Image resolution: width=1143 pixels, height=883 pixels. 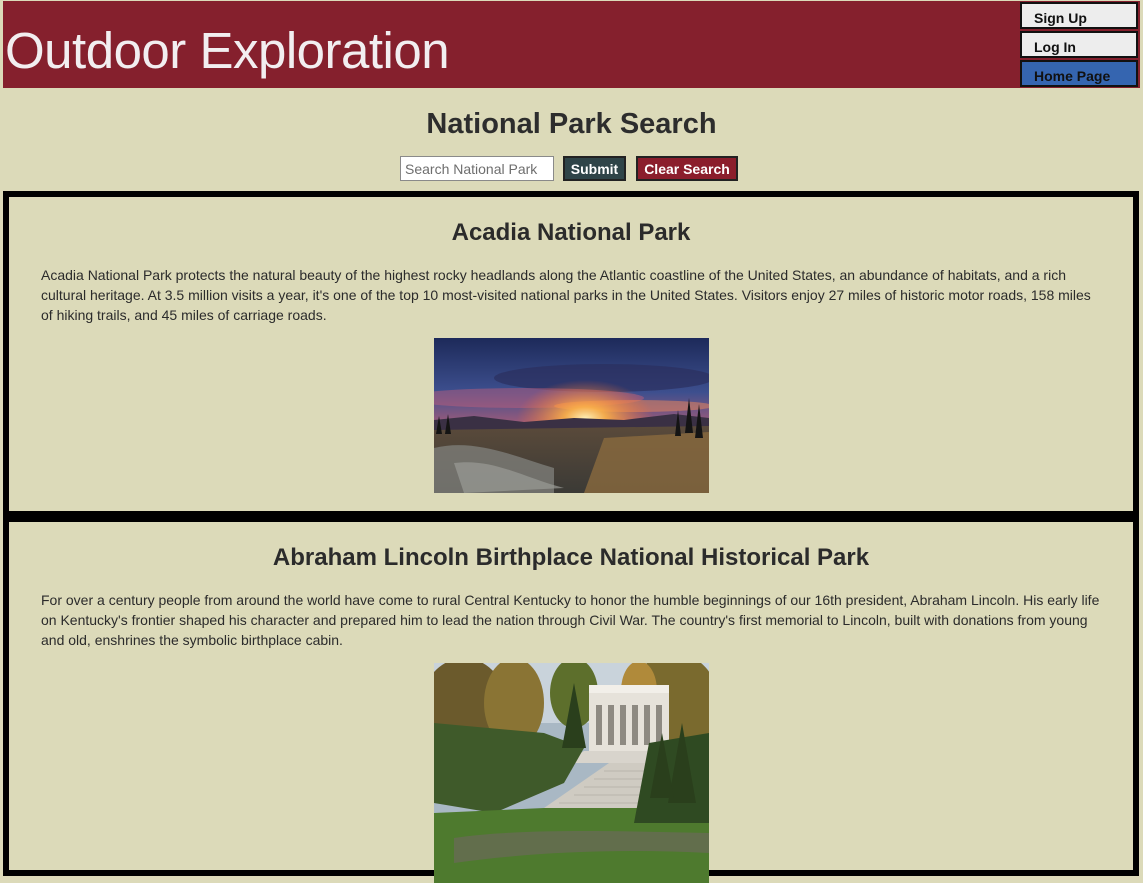 I want to click on park-name: Acadia National Park, so click(x=571, y=232).